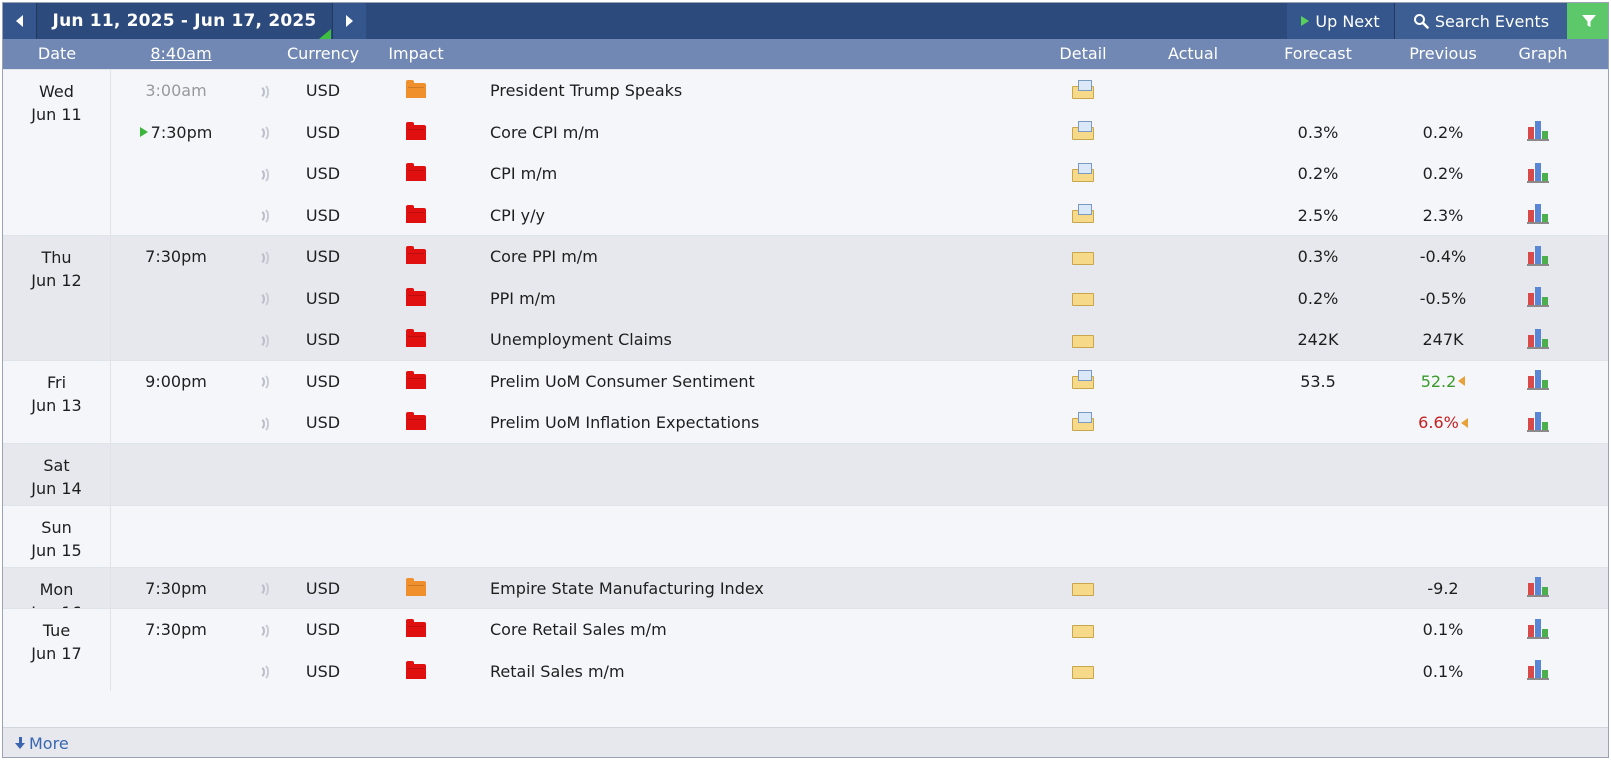 This screenshot has height=760, width=1611. I want to click on previous-cell: -0.5%, so click(1443, 299).